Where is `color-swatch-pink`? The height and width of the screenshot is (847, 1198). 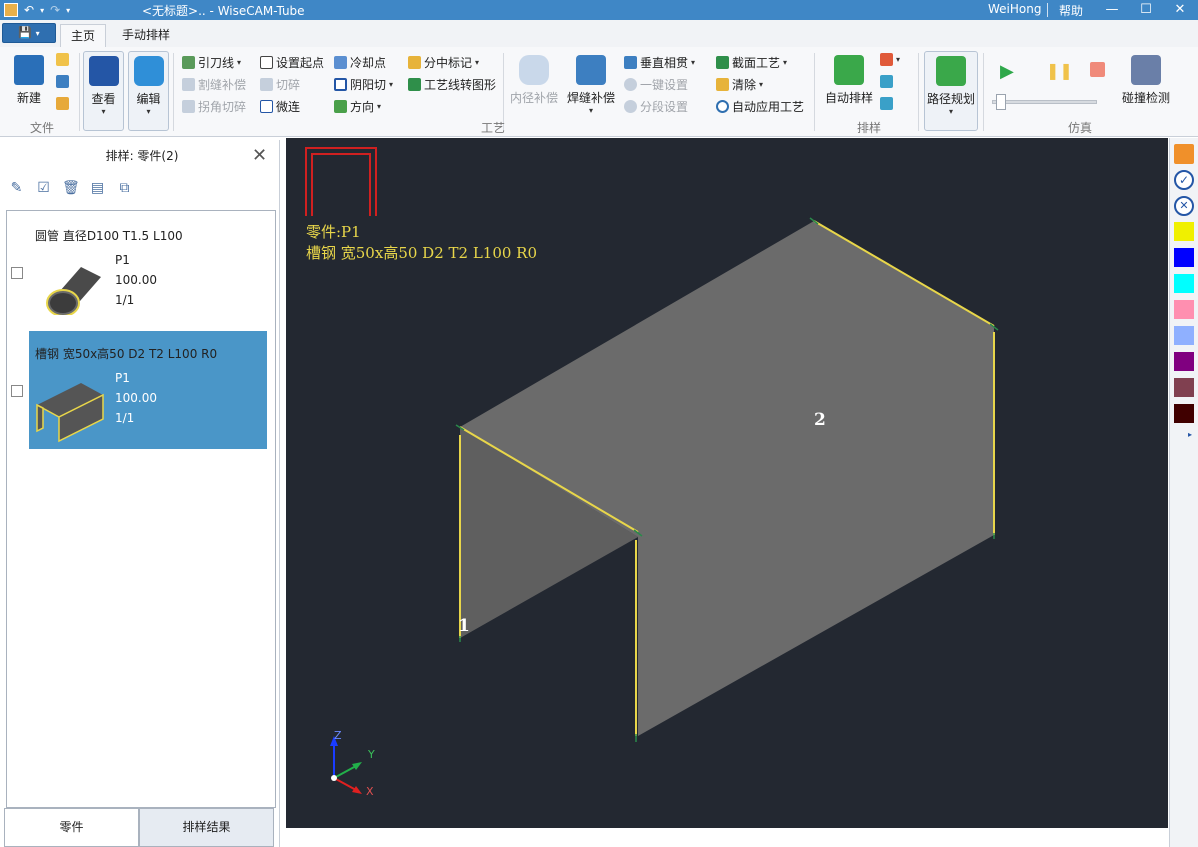
color-swatch-pink is located at coordinates (1184, 309).